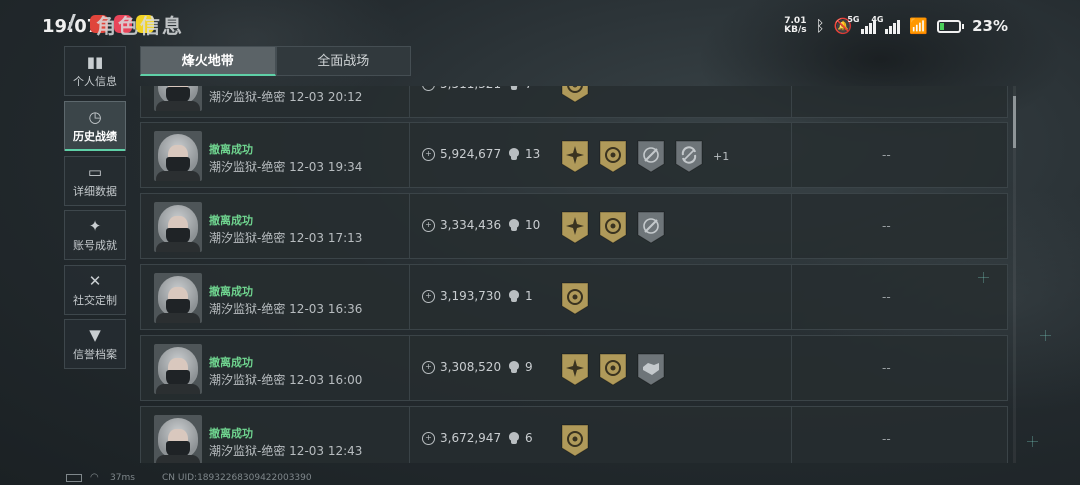  Describe the element at coordinates (74, 478) in the screenshot. I see `device-battery-icon` at that location.